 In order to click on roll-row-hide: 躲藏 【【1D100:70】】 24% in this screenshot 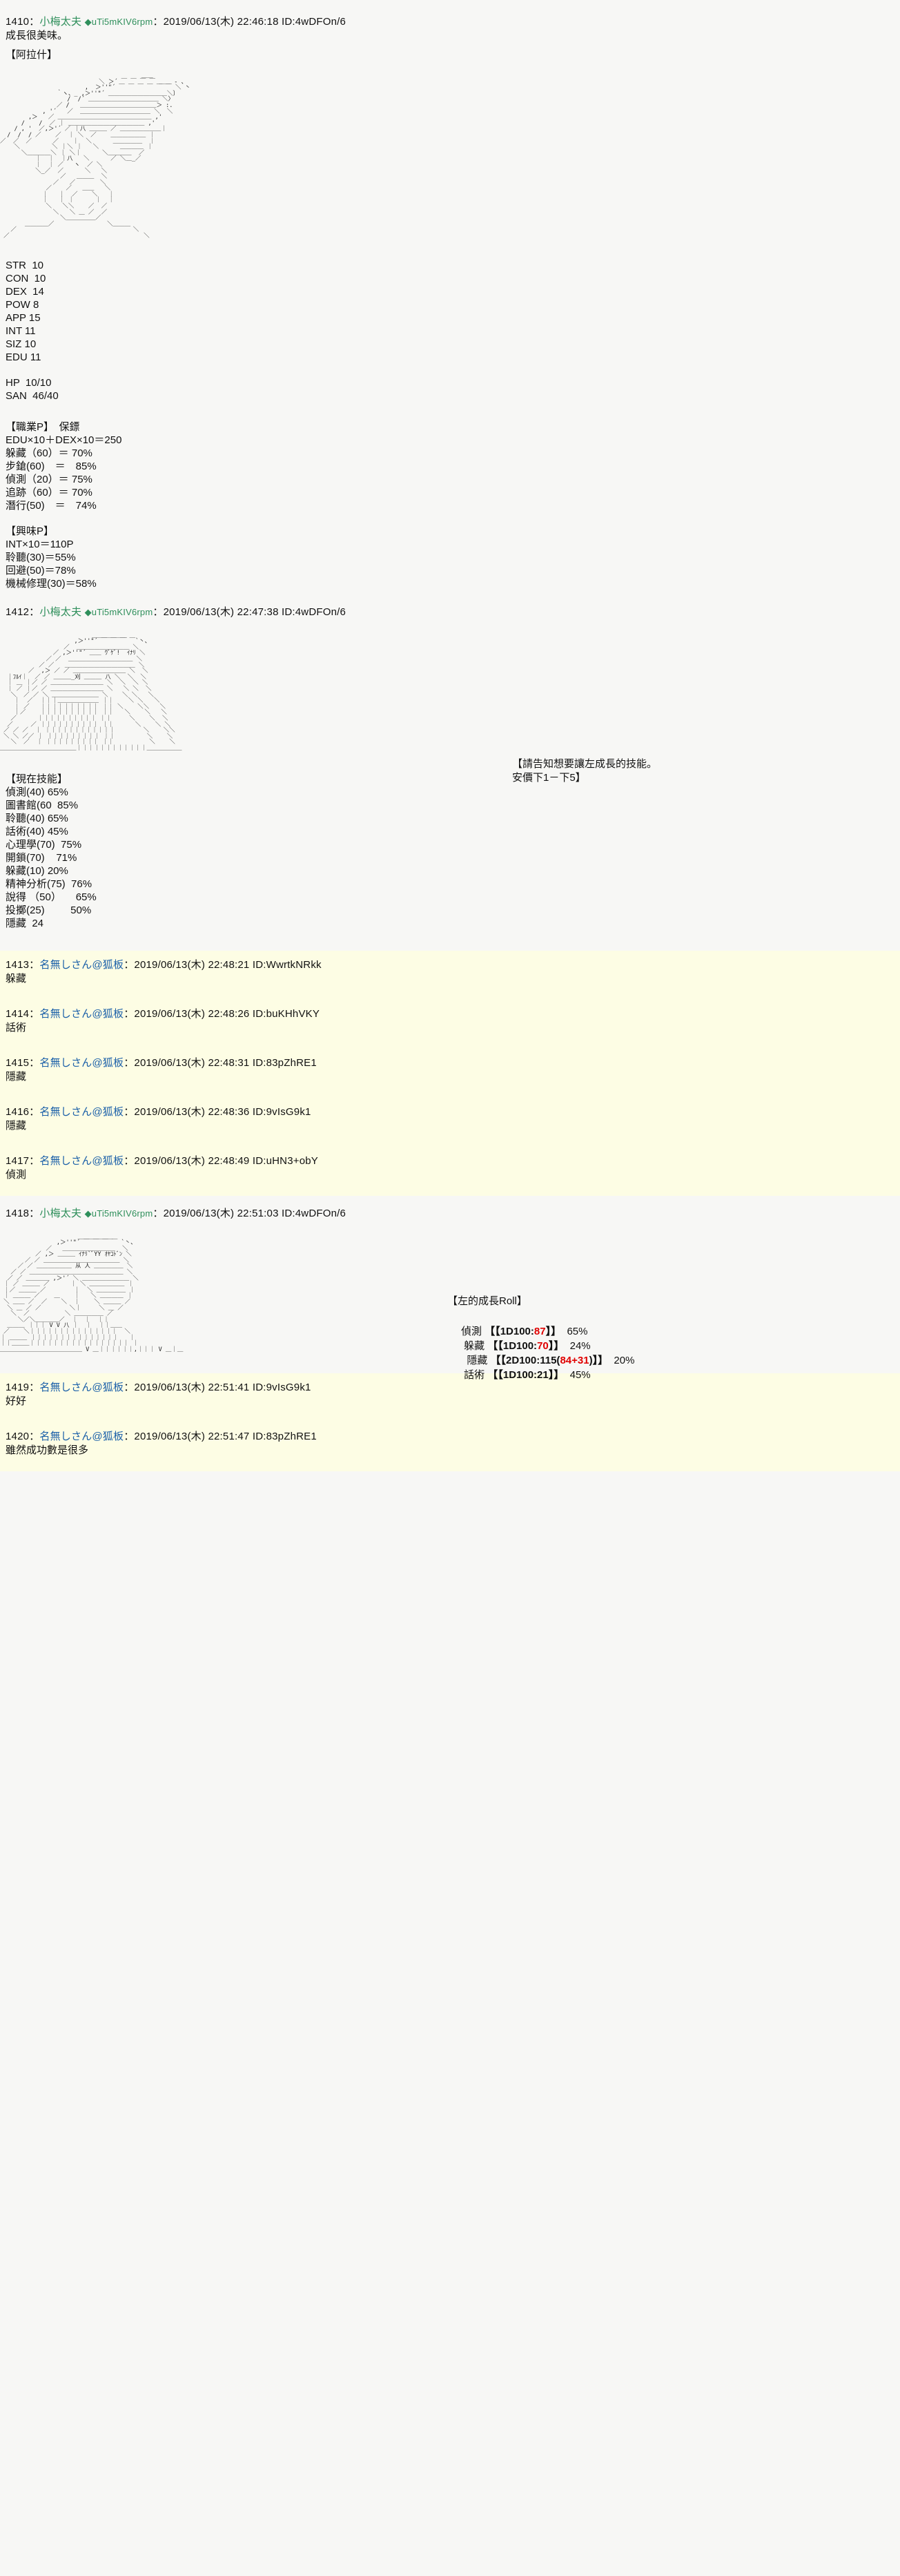, I will do `click(525, 1345)`.